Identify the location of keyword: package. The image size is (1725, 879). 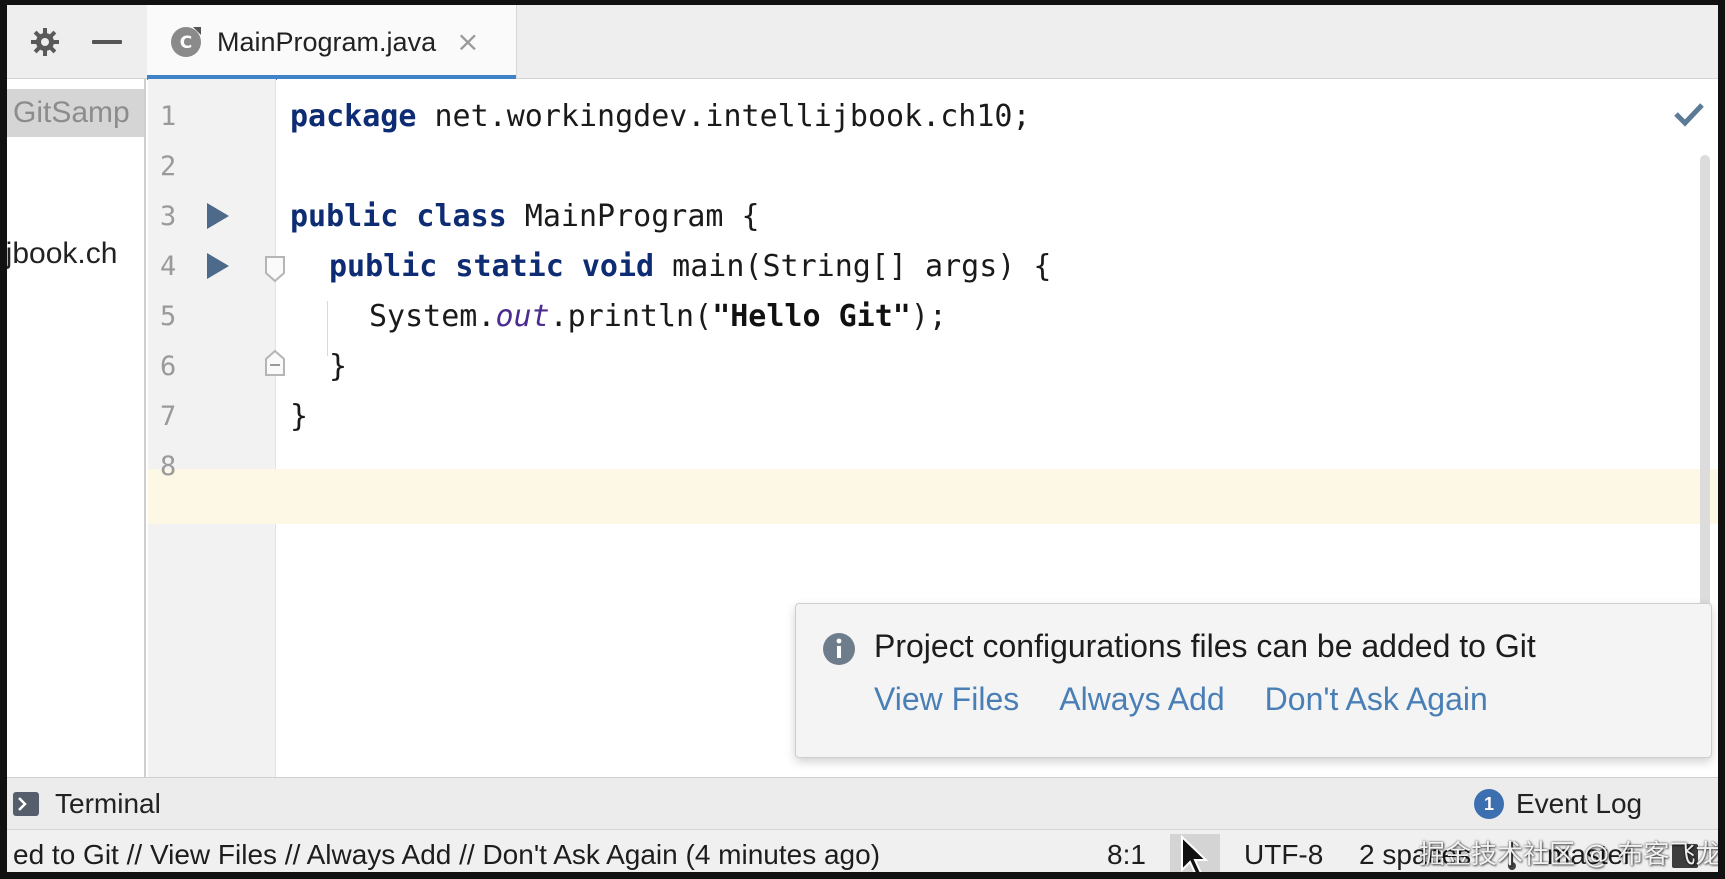
(353, 116).